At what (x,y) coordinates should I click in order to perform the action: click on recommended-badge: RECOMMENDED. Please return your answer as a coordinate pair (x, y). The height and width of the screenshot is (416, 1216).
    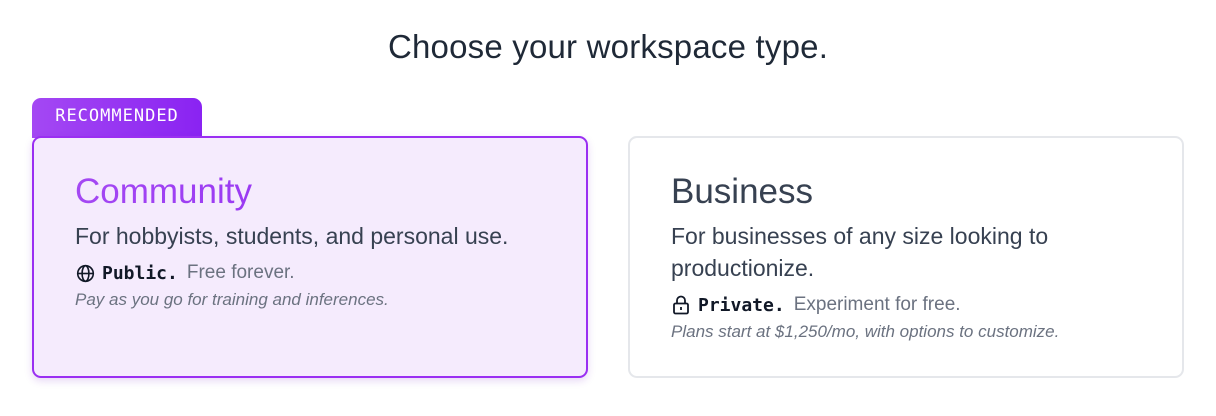
    Looking at the image, I should click on (117, 118).